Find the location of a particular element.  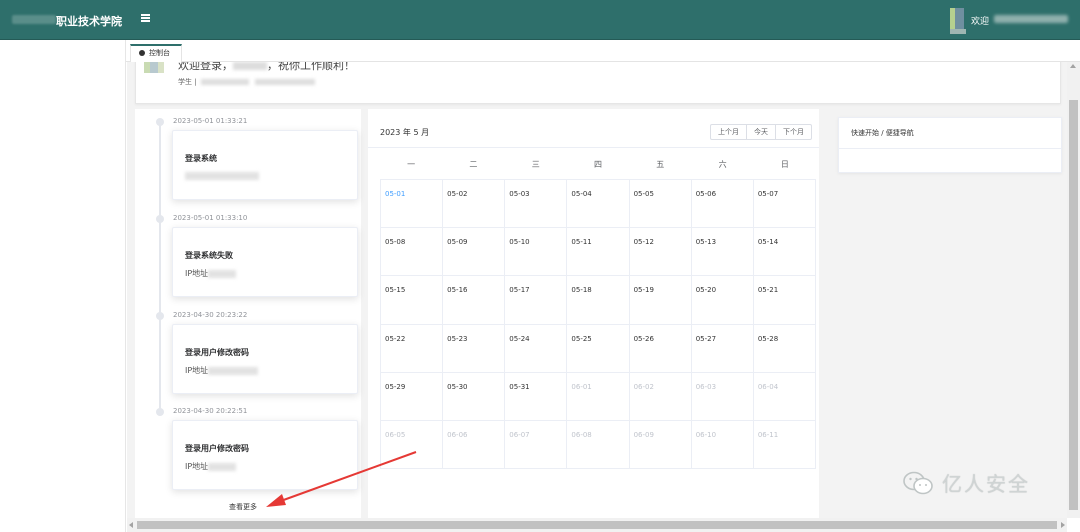

calendar-day-cell: 05-05 is located at coordinates (660, 204).